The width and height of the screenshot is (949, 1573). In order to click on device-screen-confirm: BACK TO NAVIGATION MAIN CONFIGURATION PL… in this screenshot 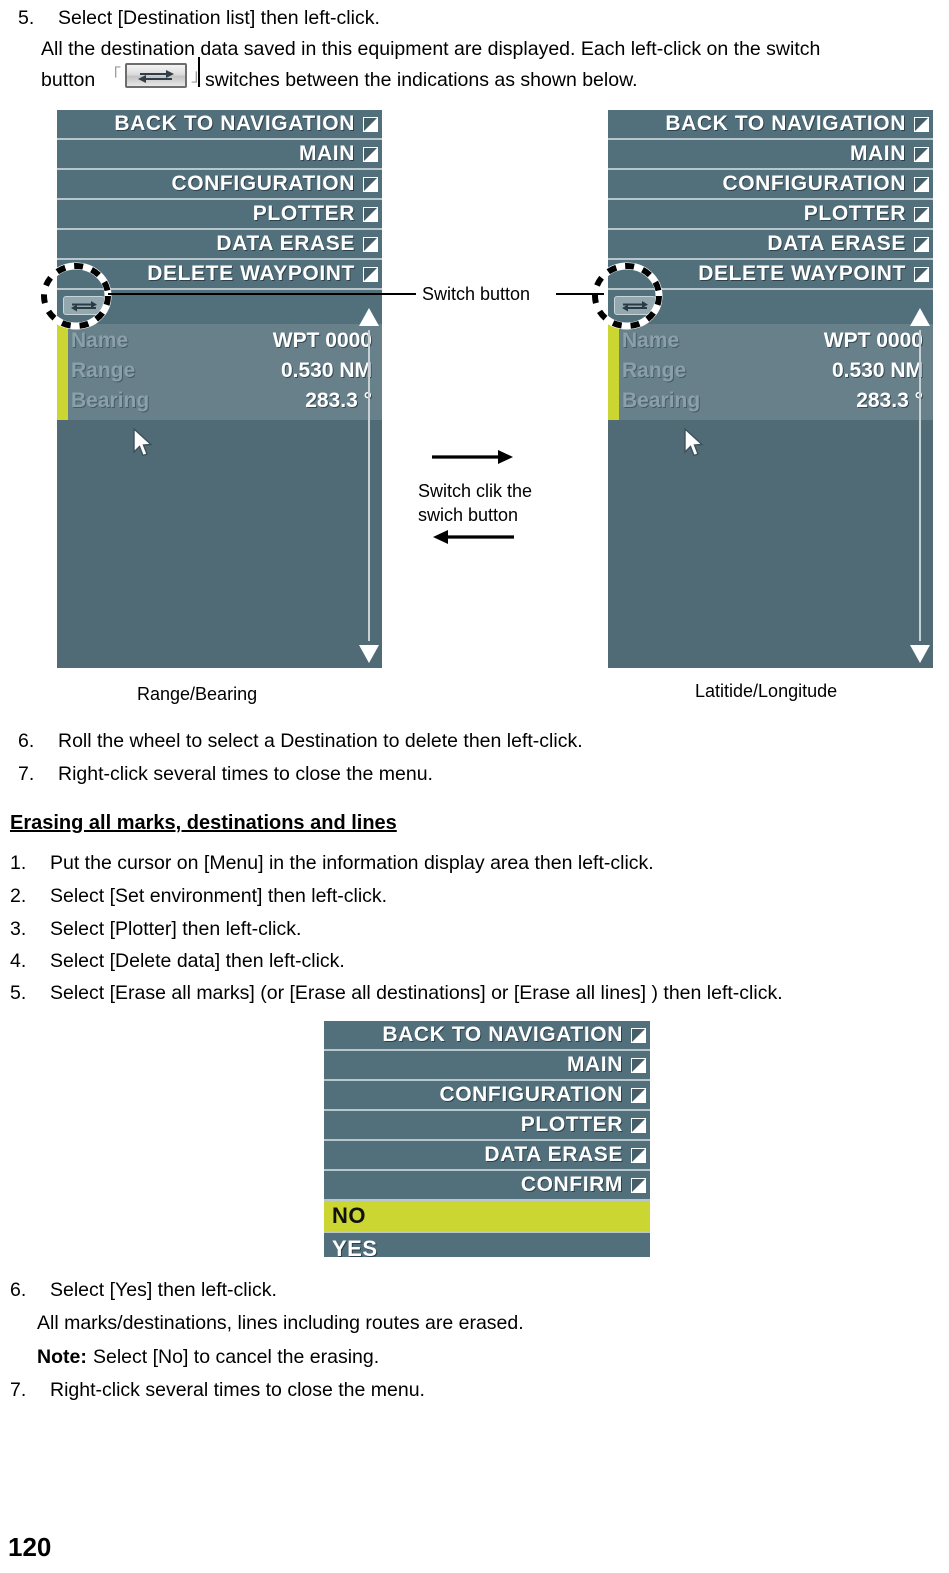, I will do `click(487, 1139)`.